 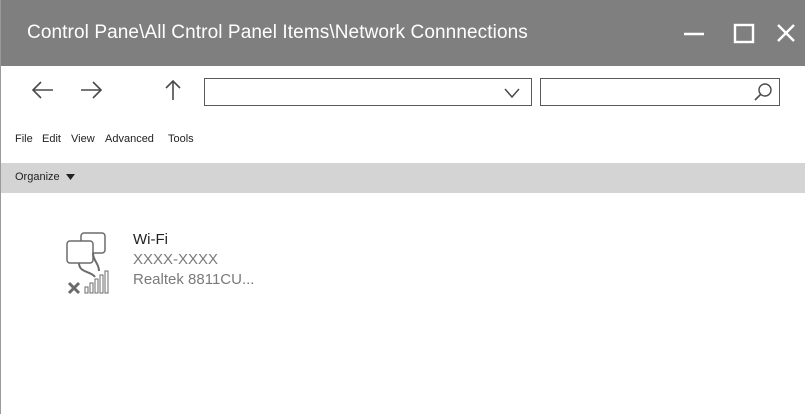 I want to click on up-button, so click(x=173, y=90).